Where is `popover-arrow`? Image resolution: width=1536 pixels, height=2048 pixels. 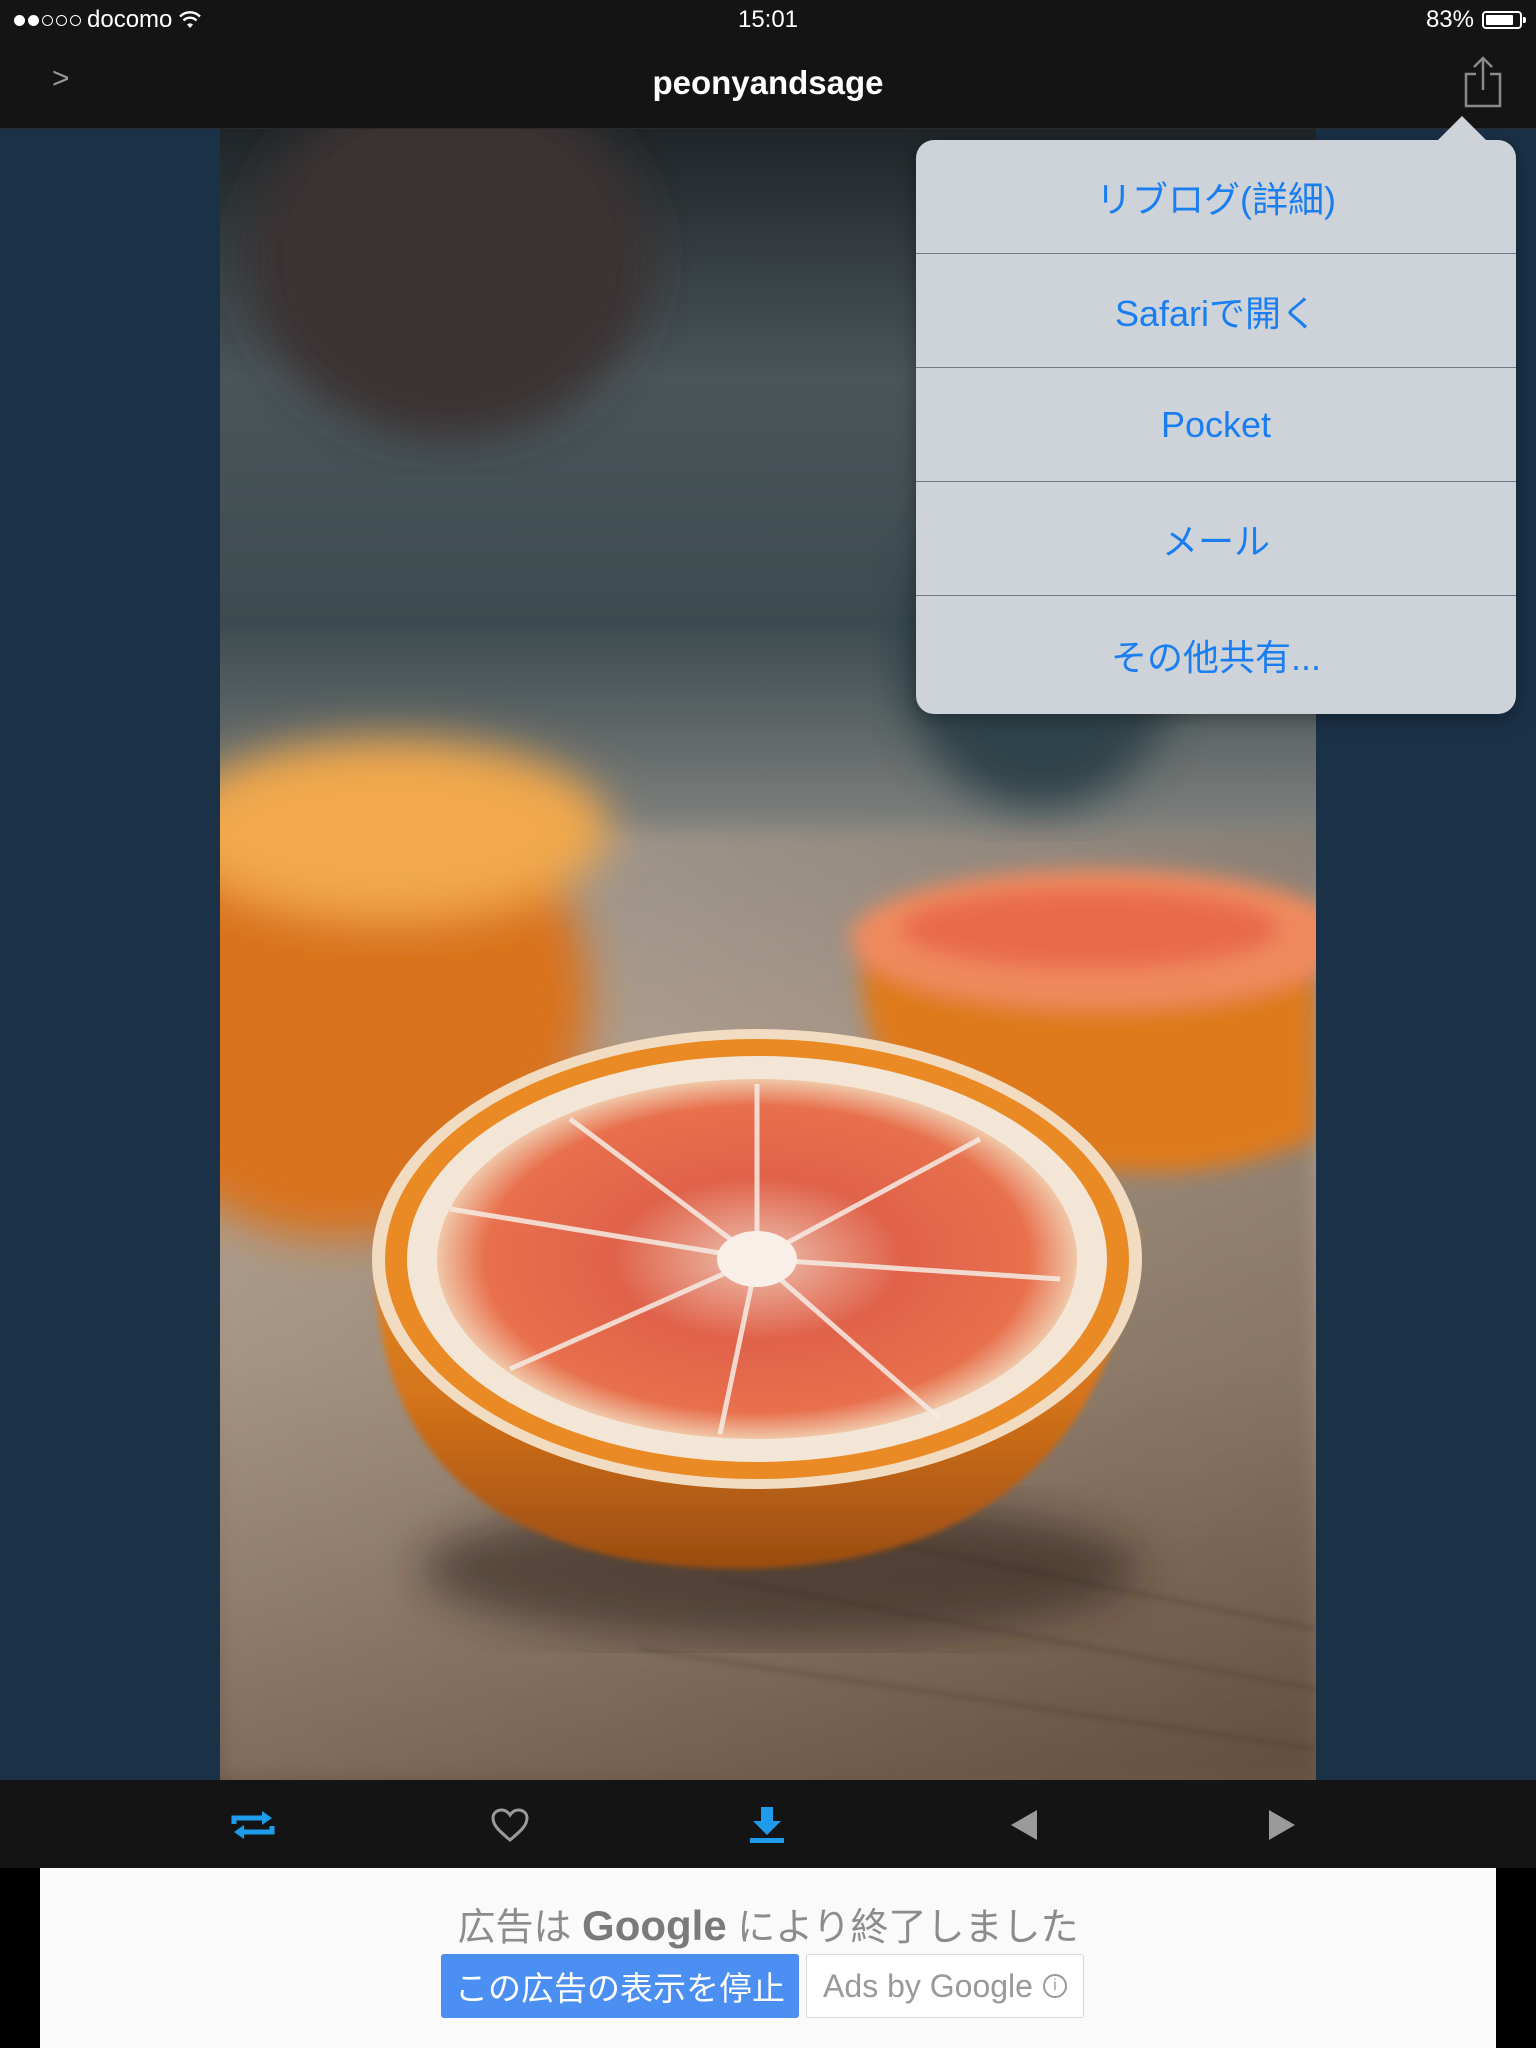 popover-arrow is located at coordinates (1462, 128).